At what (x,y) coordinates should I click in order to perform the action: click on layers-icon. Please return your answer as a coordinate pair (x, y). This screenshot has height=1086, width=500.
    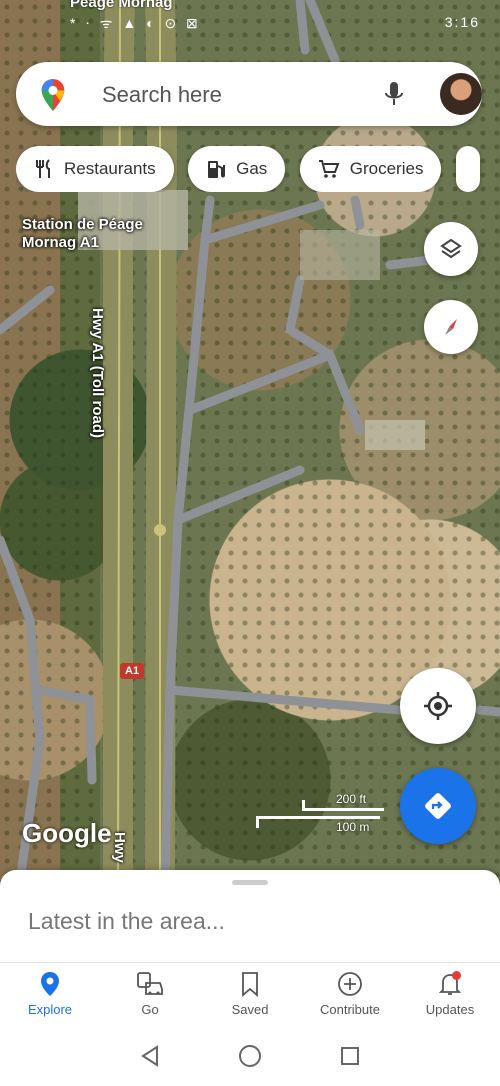
    Looking at the image, I should click on (451, 248).